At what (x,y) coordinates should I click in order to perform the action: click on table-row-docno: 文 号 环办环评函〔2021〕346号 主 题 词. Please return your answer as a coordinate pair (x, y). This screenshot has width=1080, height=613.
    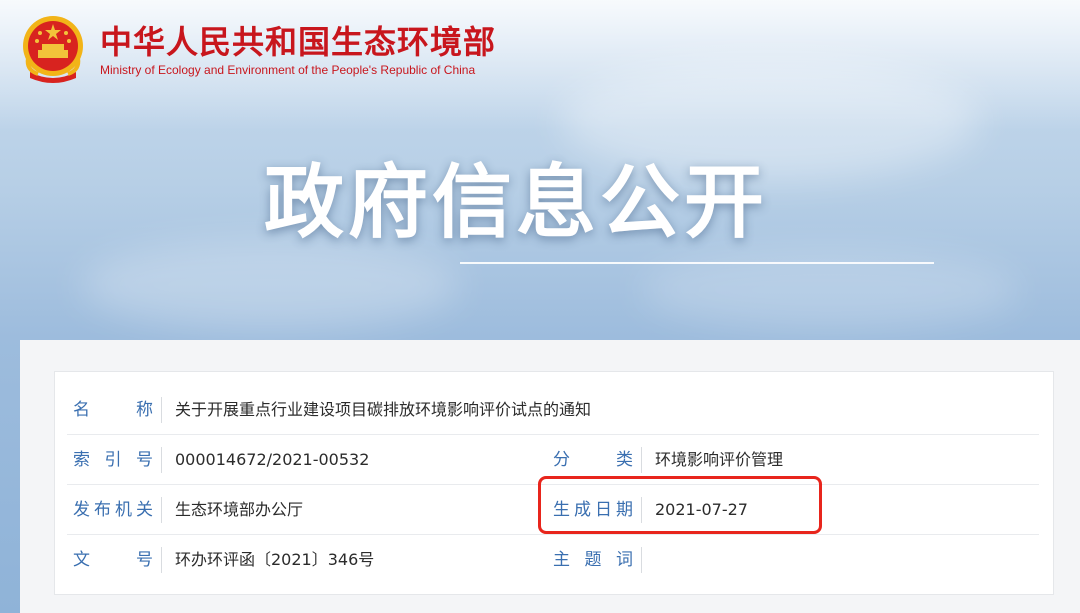
    Looking at the image, I should click on (553, 560).